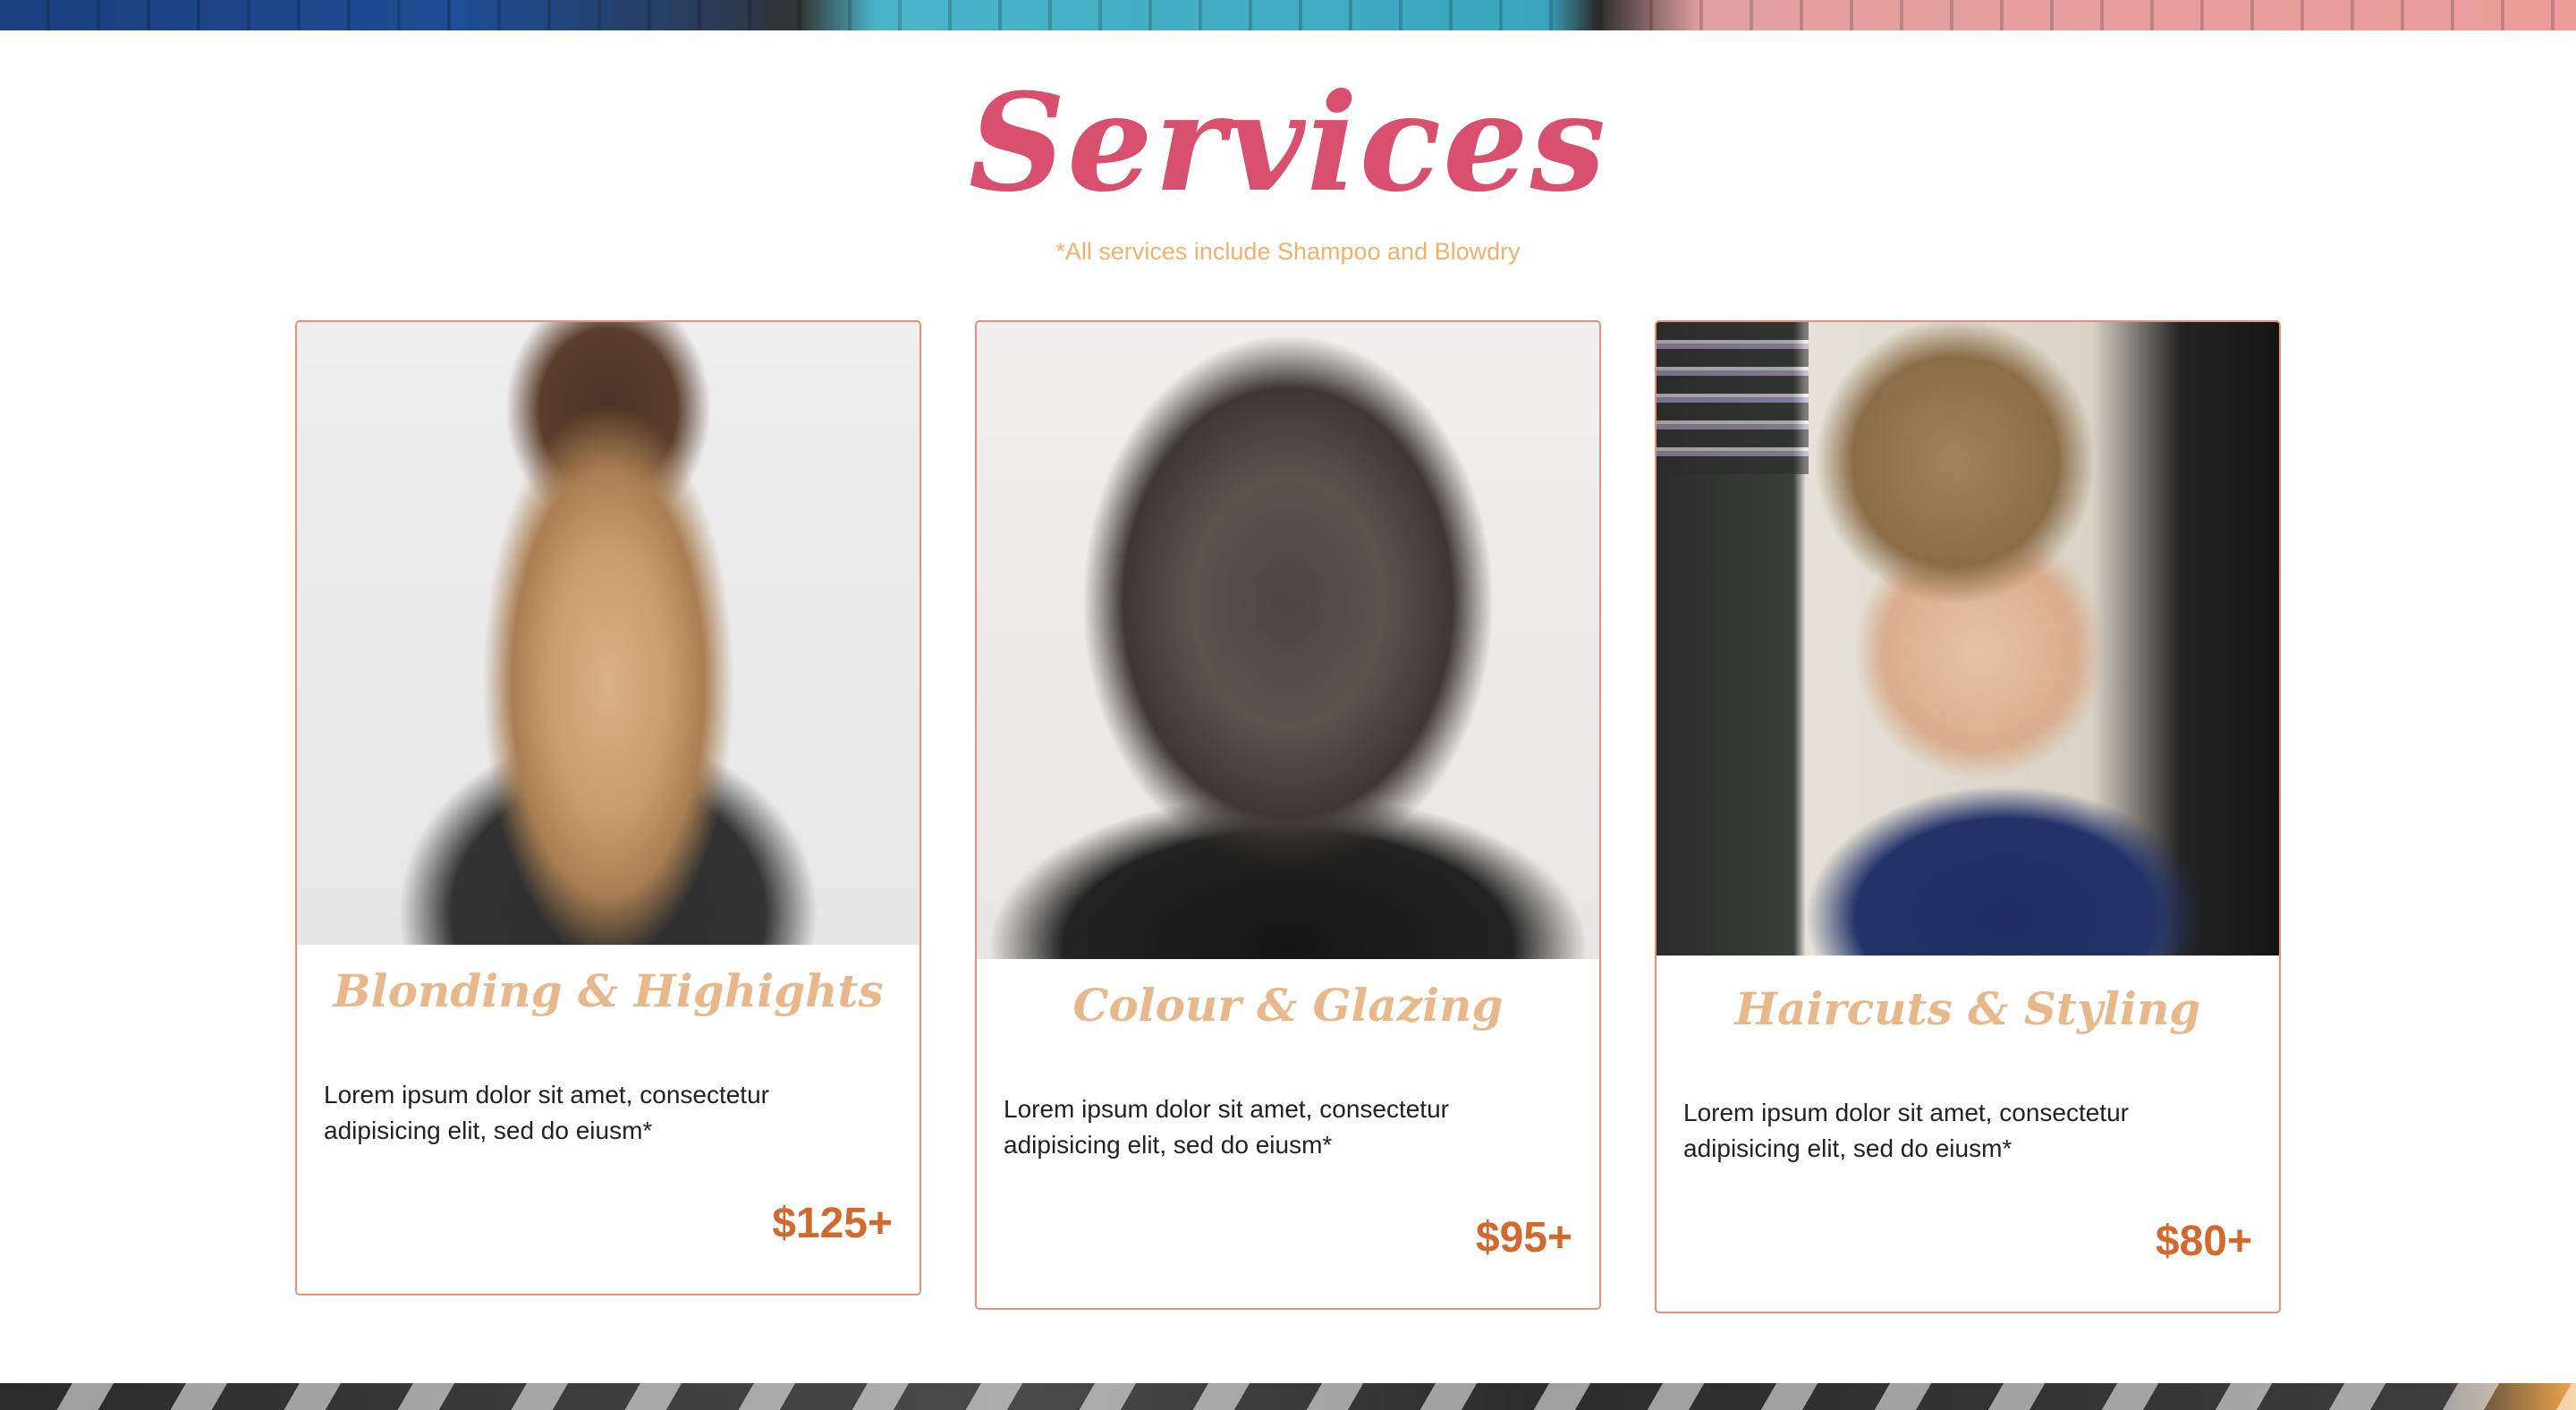  Describe the element at coordinates (2203, 1241) in the screenshot. I see `service-price: $80+` at that location.